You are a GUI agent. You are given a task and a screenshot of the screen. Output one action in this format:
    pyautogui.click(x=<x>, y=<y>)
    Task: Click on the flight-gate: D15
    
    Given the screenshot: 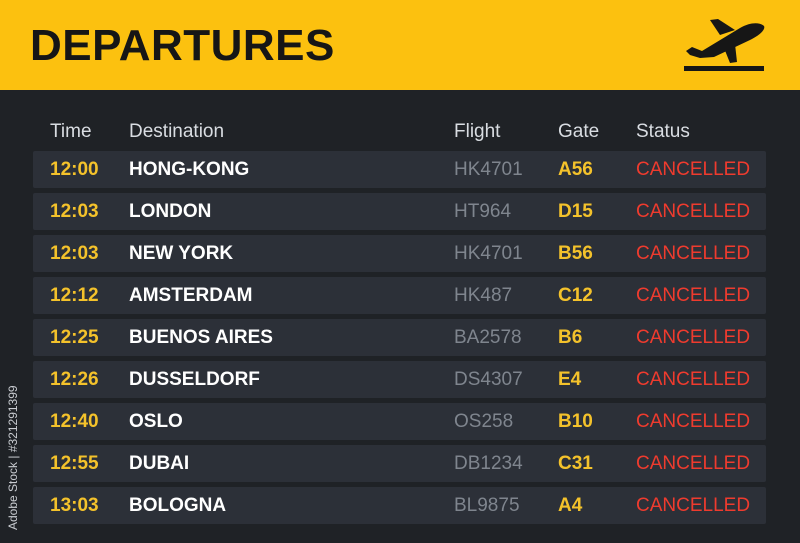 What is the action you would take?
    pyautogui.click(x=575, y=211)
    